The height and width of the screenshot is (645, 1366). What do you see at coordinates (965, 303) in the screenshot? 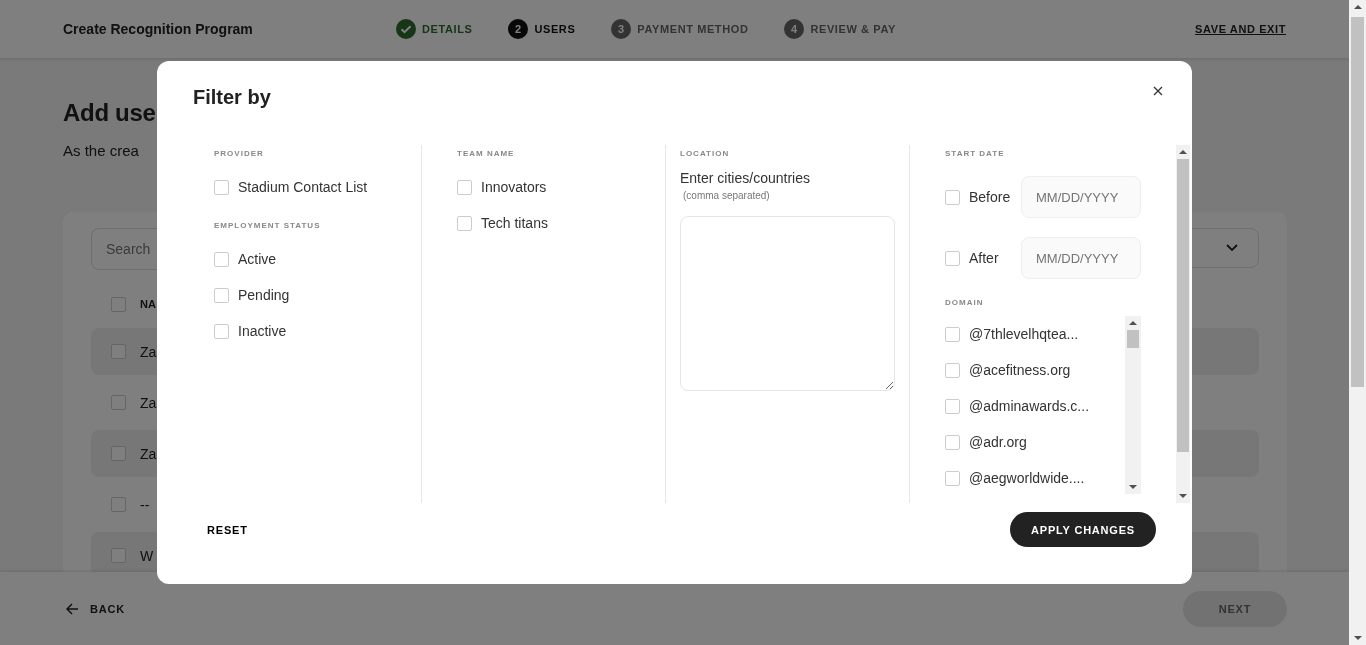
I see `section-heading: DOMAIN` at bounding box center [965, 303].